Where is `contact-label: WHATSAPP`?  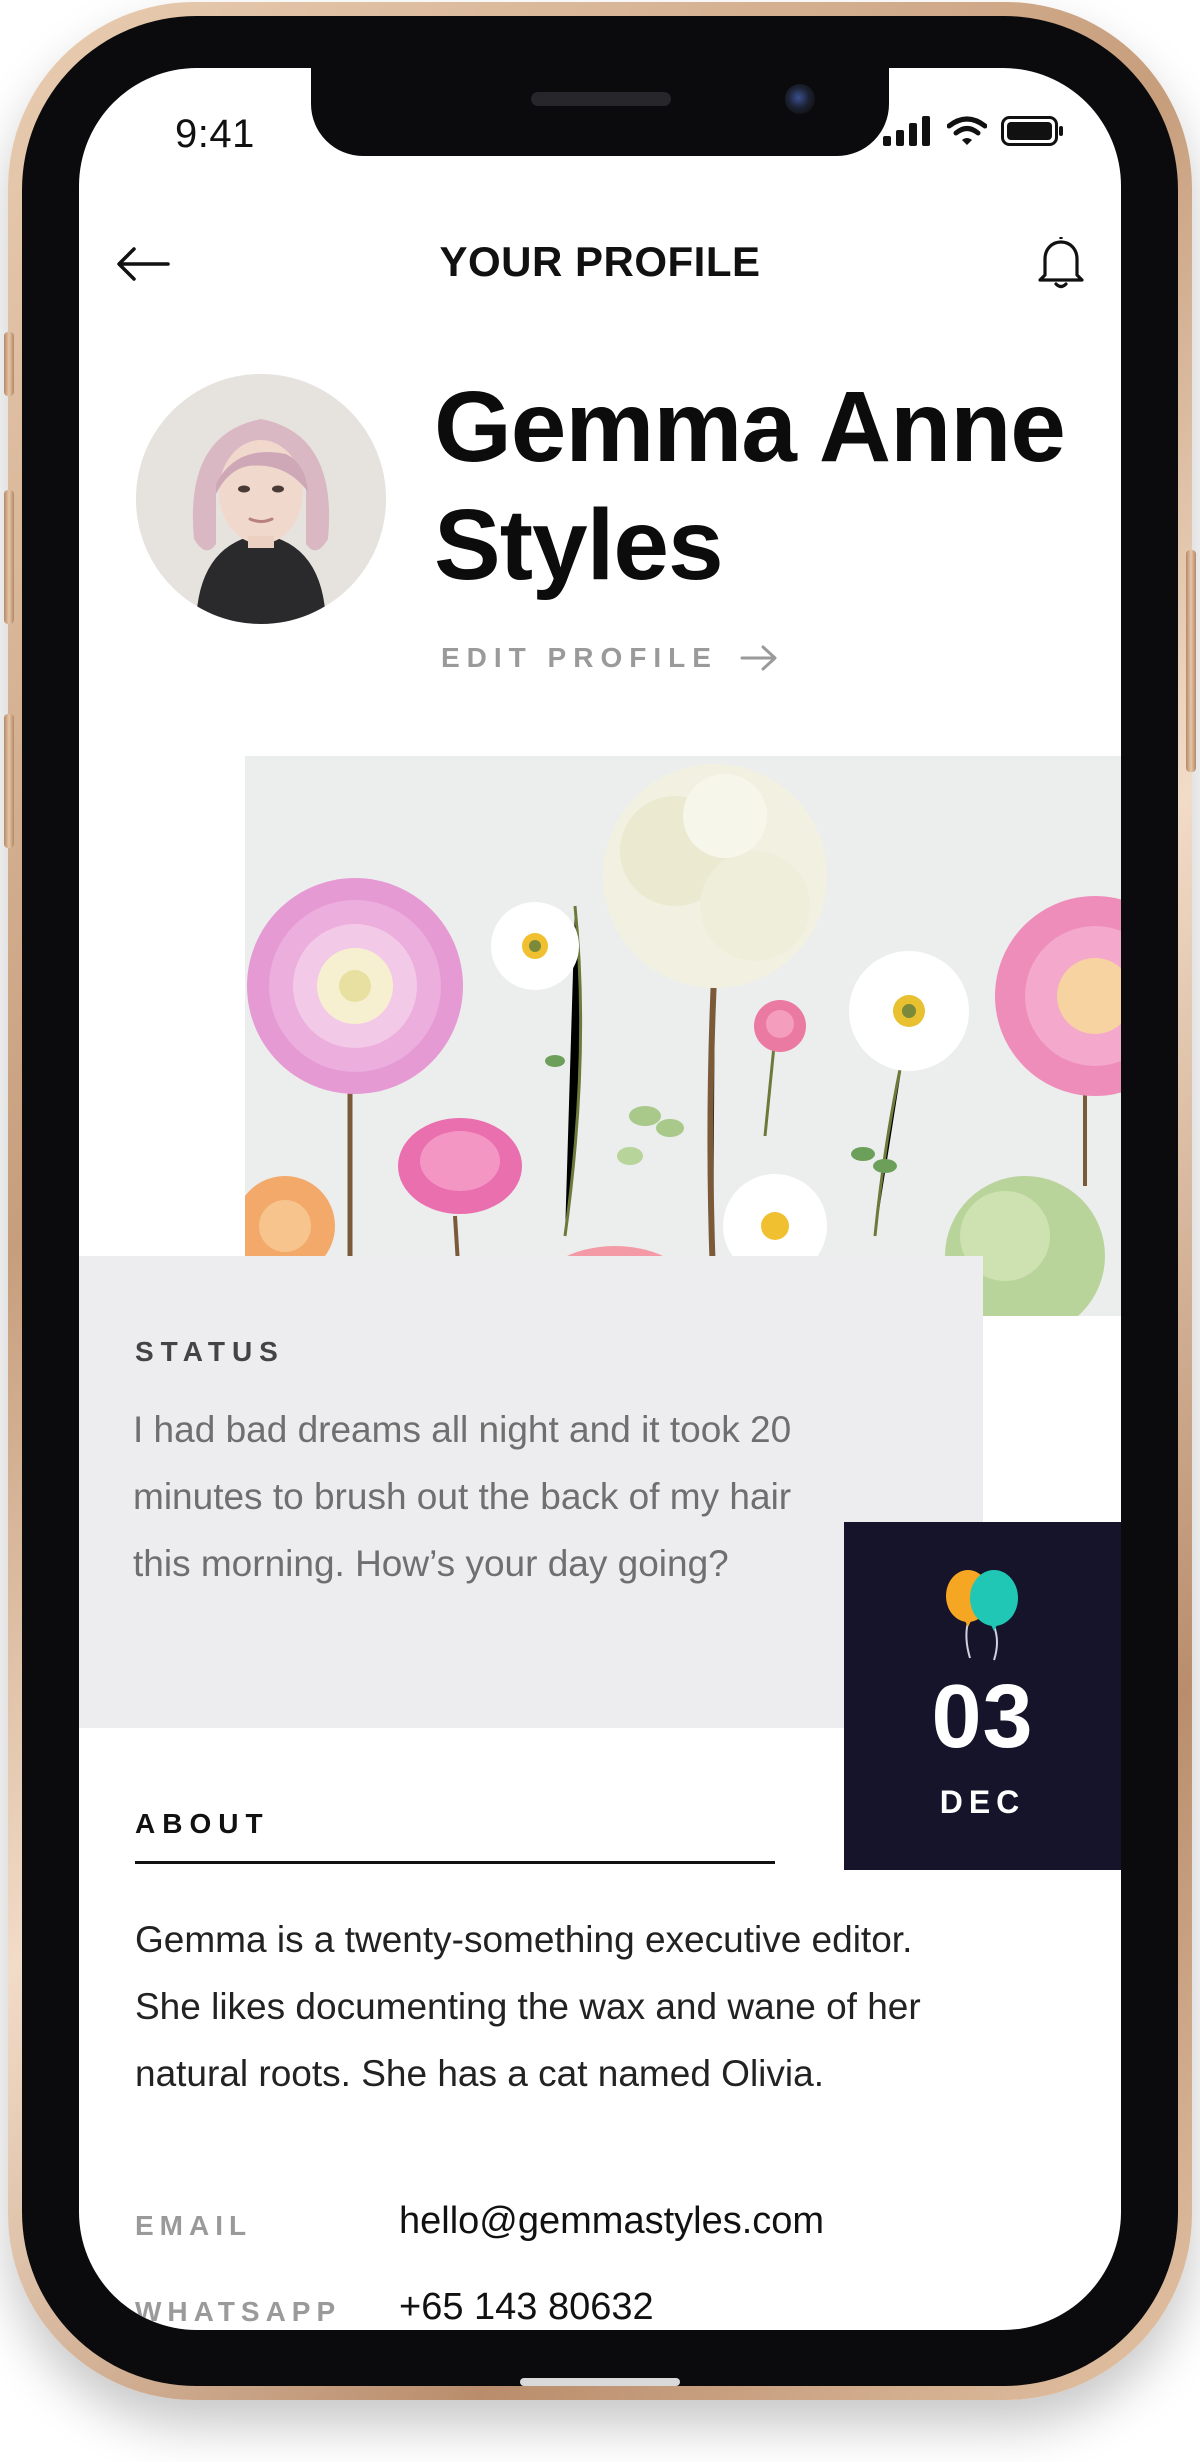
contact-label: WHATSAPP is located at coordinates (238, 2311).